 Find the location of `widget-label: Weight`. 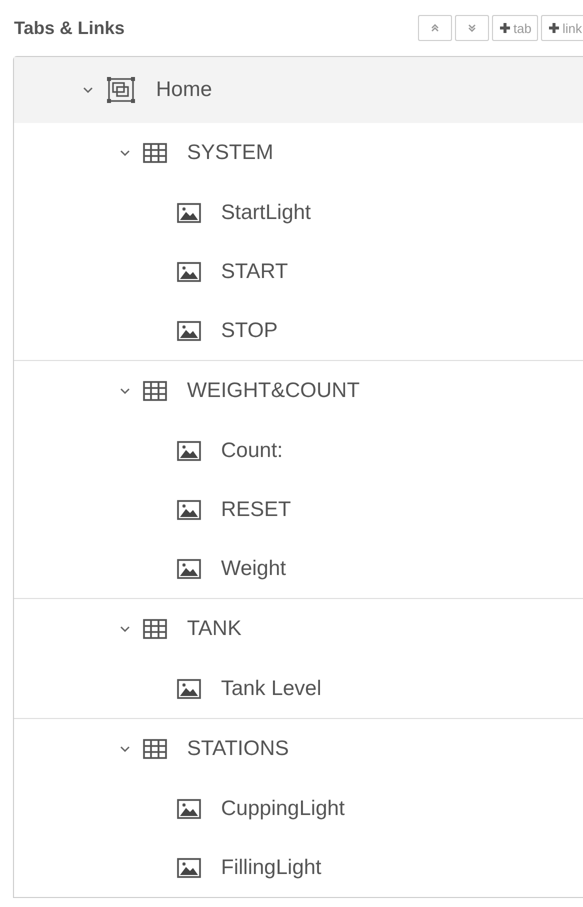

widget-label: Weight is located at coordinates (253, 568).